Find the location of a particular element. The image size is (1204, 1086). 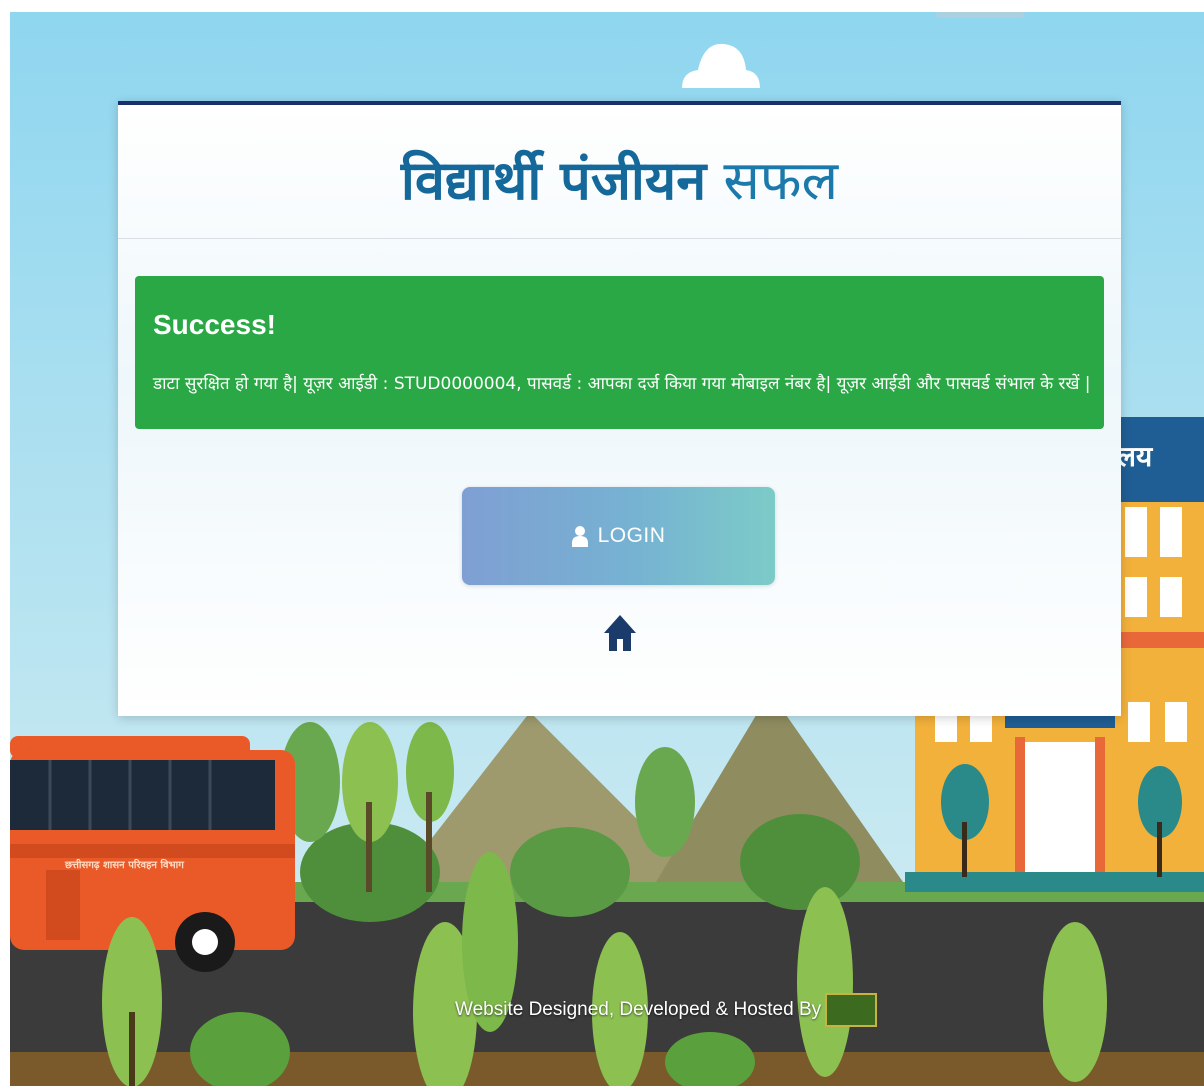

title-divider is located at coordinates (619, 238).